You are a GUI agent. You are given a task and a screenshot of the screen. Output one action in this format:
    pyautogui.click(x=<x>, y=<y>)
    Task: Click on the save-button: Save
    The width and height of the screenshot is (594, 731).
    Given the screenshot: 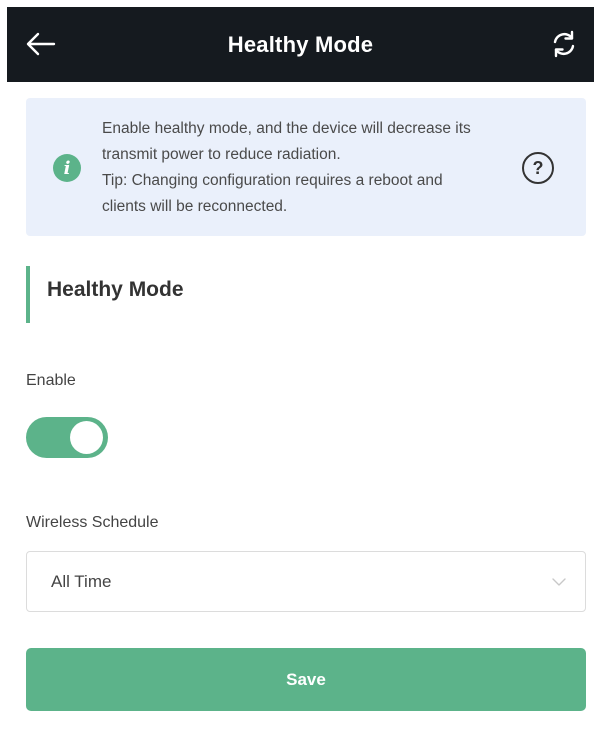 What is the action you would take?
    pyautogui.click(x=306, y=679)
    